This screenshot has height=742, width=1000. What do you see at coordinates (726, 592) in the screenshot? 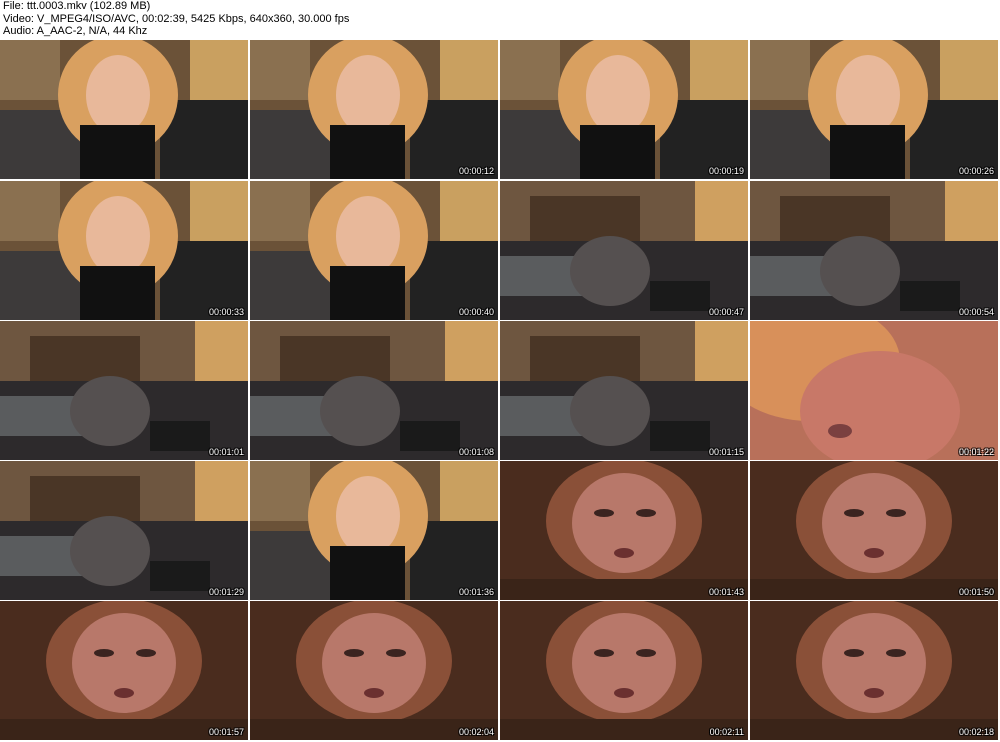
I see `thumbnail-timestamp: 00:01:43` at bounding box center [726, 592].